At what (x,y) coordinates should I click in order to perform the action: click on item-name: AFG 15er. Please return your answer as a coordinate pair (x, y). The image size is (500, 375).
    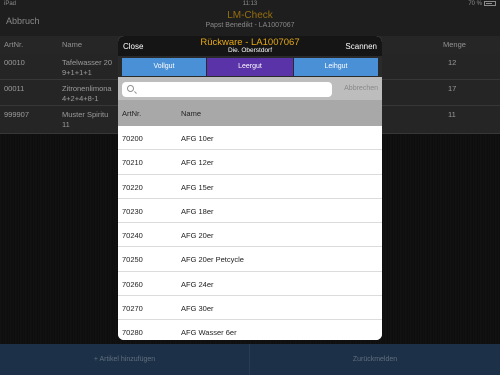
    Looking at the image, I should click on (197, 187).